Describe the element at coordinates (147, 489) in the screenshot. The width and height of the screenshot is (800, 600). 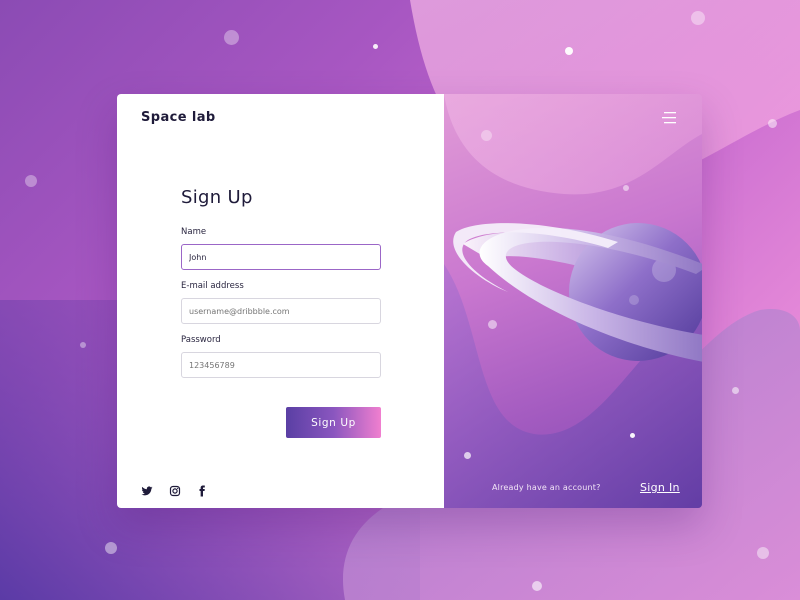
I see `twitter-icon` at that location.